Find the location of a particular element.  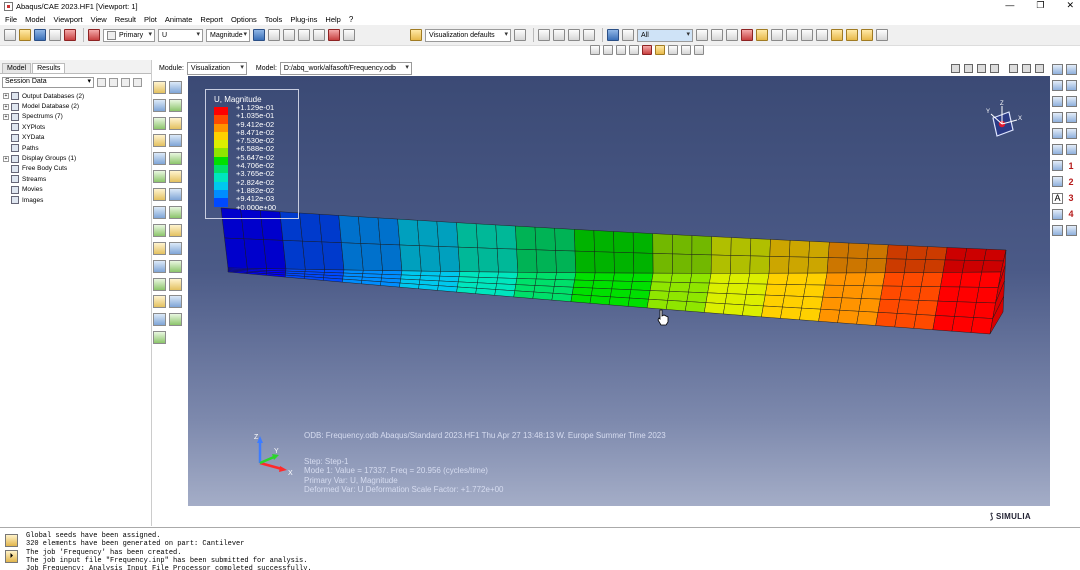

tree-item: Movies is located at coordinates (77, 190).